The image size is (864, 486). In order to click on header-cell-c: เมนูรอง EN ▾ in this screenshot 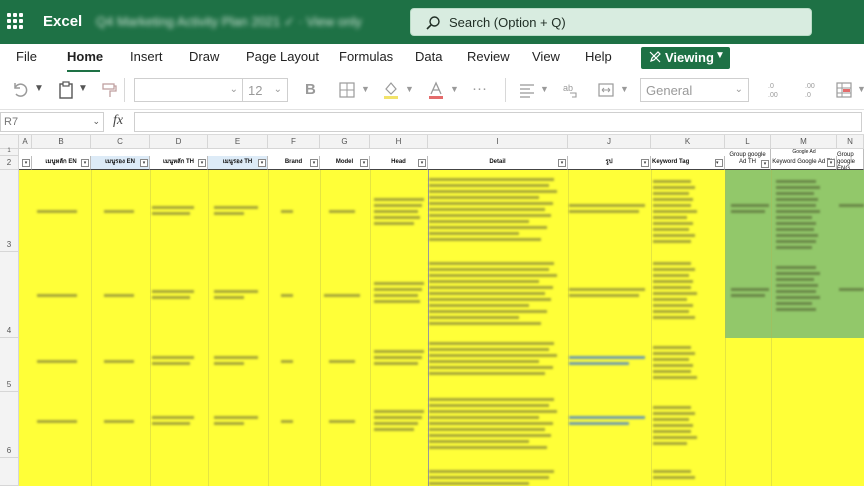, I will do `click(120, 163)`.